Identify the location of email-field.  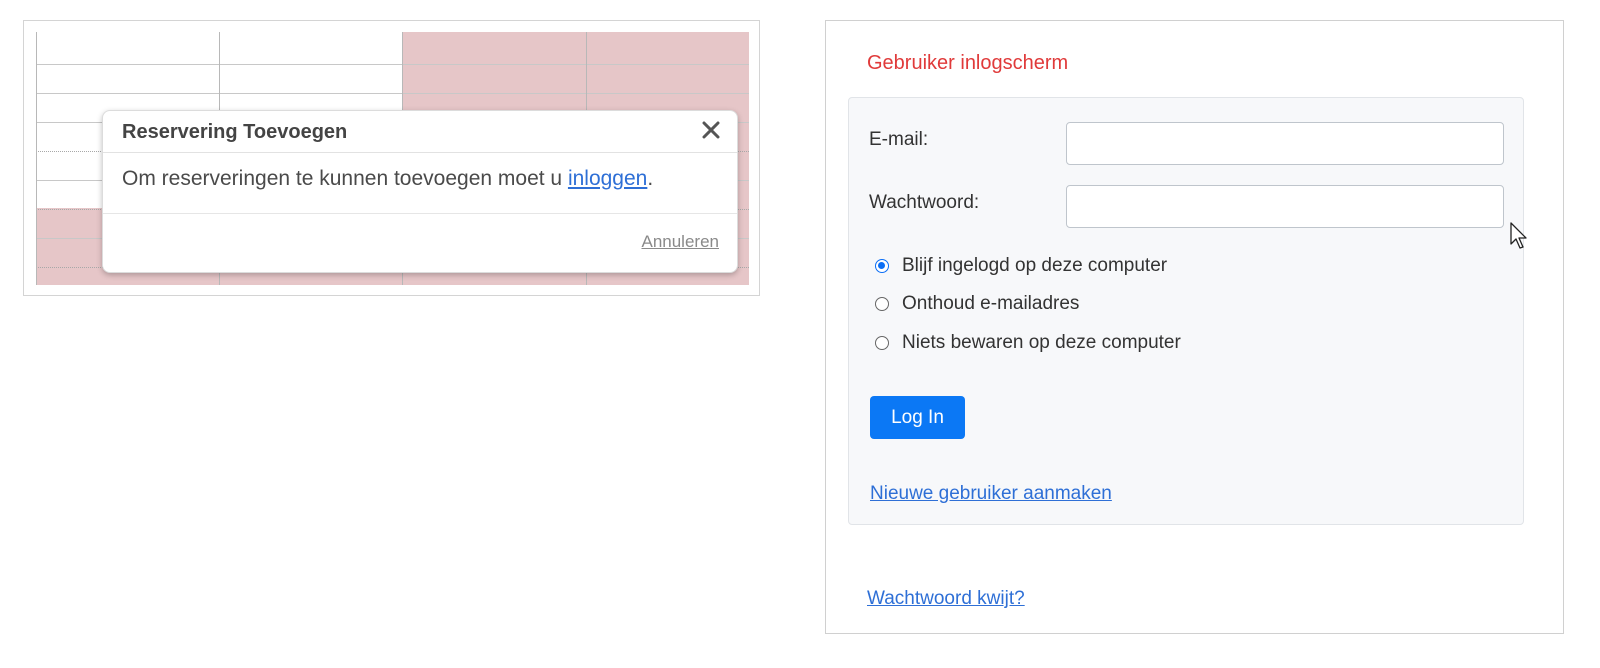
(1285, 143).